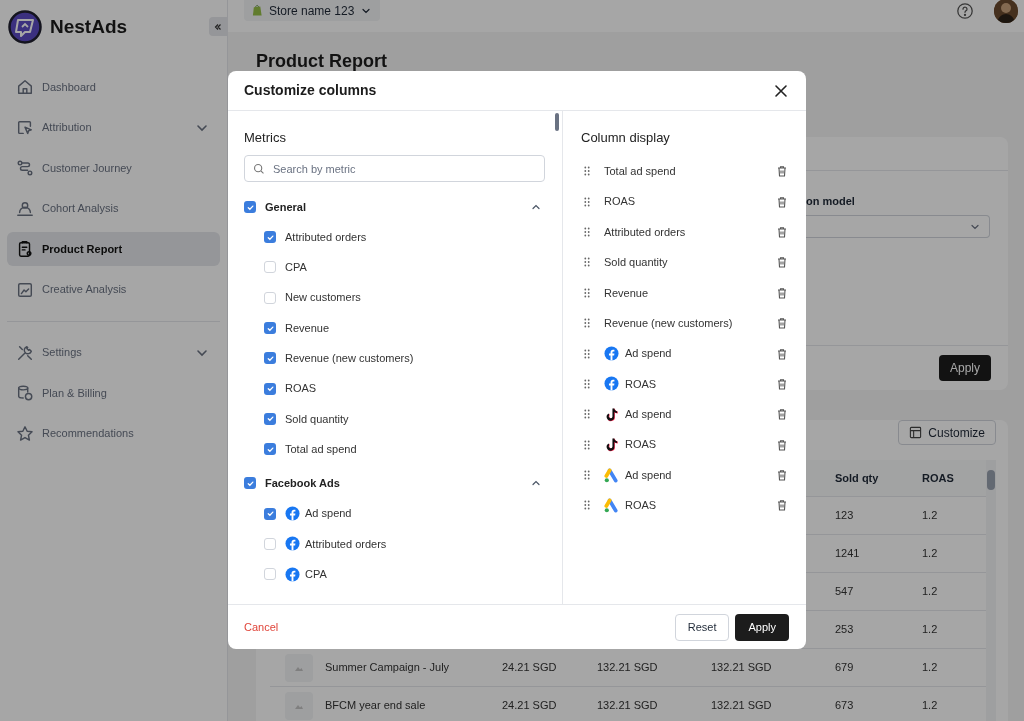 Image resolution: width=1024 pixels, height=721 pixels. Describe the element at coordinates (25, 168) in the screenshot. I see `route-icon` at that location.